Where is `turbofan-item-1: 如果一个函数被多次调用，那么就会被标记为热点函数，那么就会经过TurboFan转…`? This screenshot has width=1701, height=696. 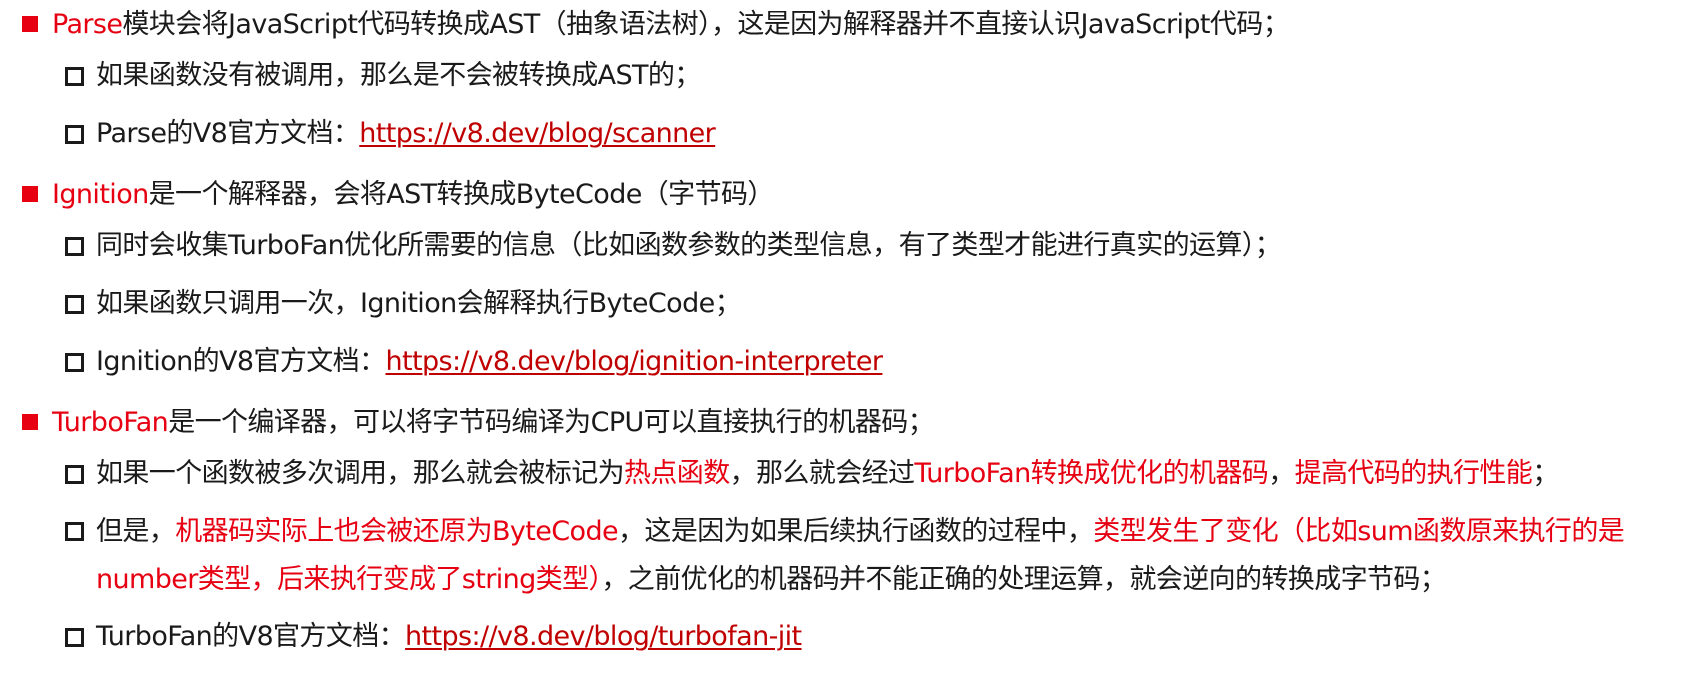
turbofan-item-1: 如果一个函数被多次调用，那么就会被标记为热点函数，那么就会经过TurboFan转… is located at coordinates (850, 480).